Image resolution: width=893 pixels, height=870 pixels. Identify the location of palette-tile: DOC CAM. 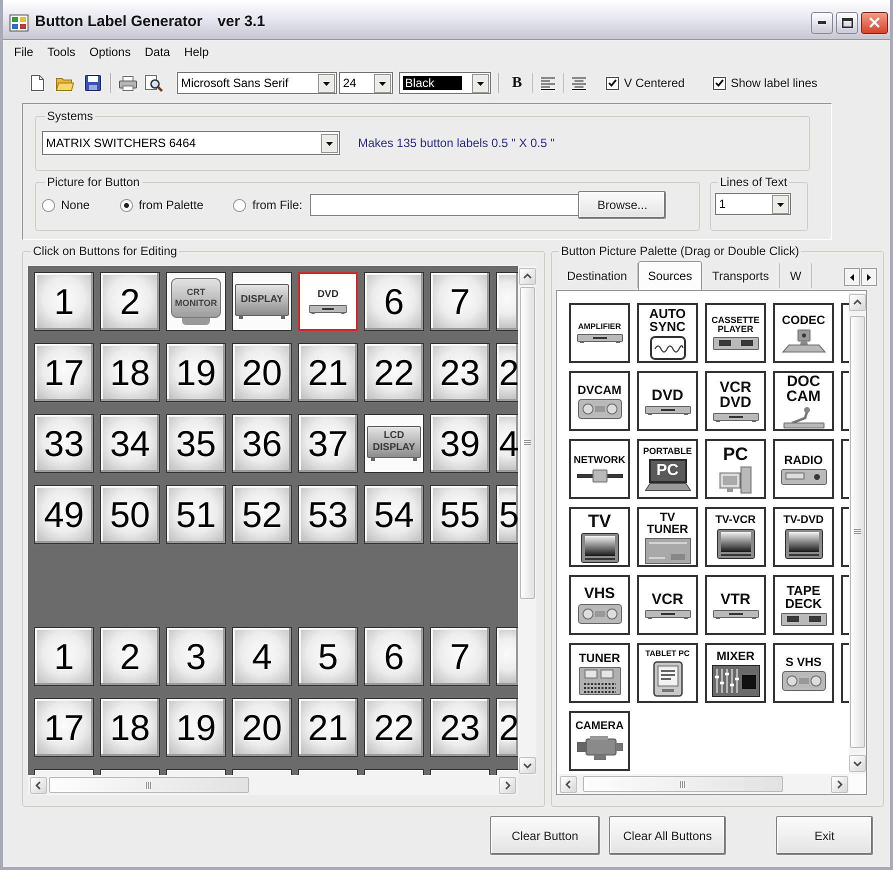
(803, 401).